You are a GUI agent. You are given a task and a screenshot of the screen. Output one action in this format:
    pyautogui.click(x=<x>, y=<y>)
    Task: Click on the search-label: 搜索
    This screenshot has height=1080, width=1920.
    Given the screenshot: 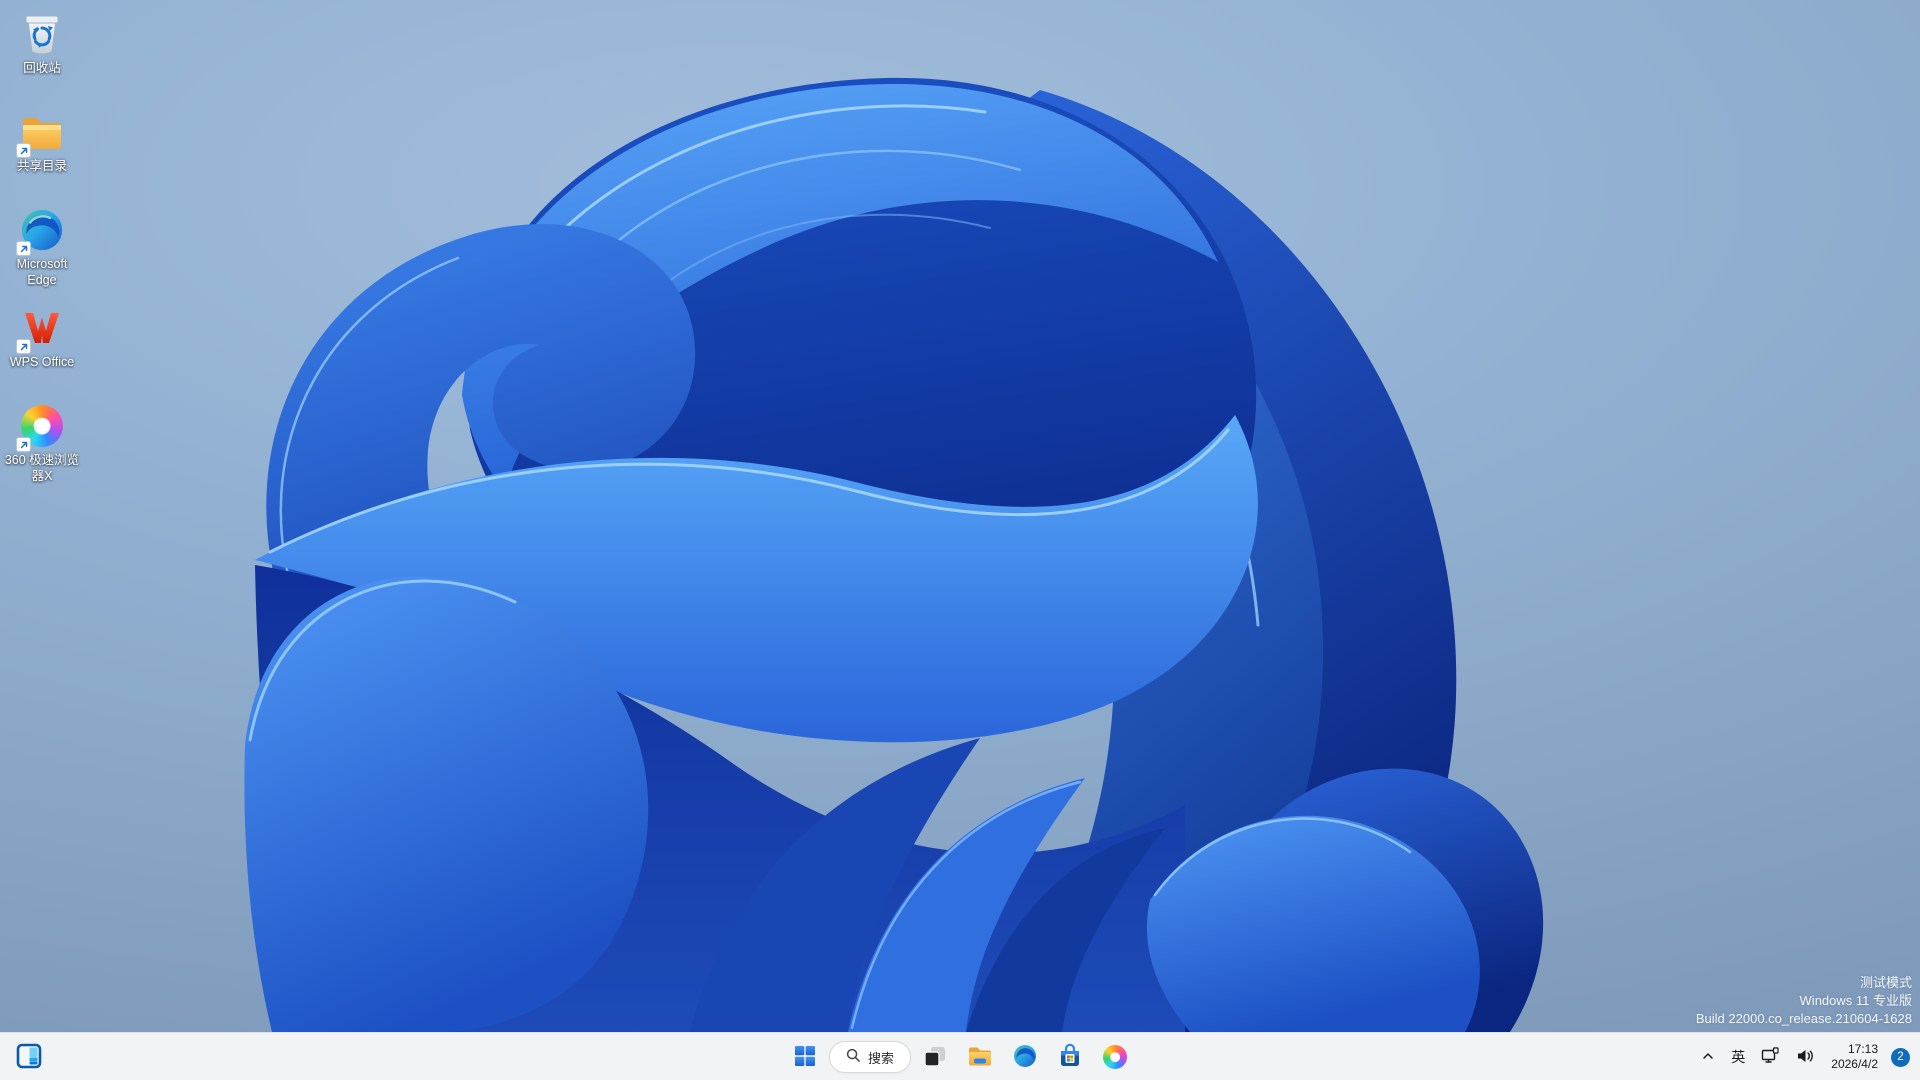 What is the action you would take?
    pyautogui.click(x=881, y=1058)
    